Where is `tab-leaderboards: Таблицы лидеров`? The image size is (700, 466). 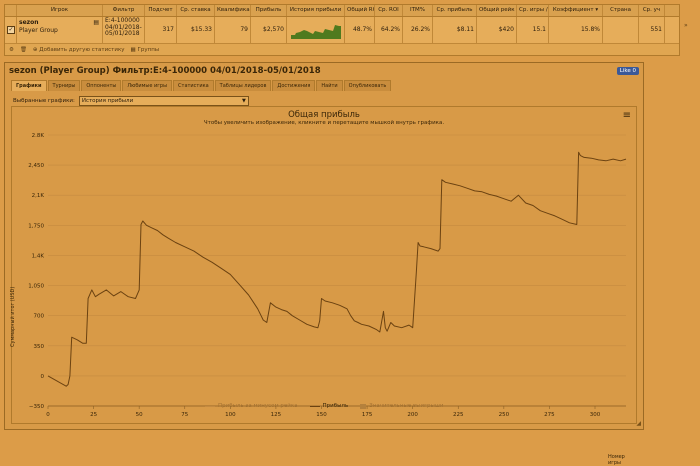 tab-leaderboards: Таблицы лидеров is located at coordinates (243, 85).